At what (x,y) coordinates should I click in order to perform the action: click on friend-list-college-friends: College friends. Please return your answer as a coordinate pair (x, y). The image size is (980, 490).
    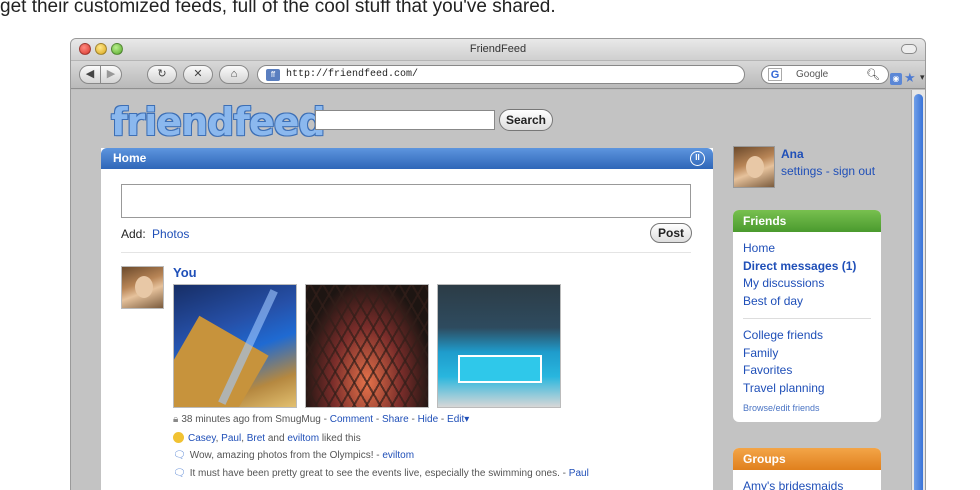
    Looking at the image, I should click on (807, 336).